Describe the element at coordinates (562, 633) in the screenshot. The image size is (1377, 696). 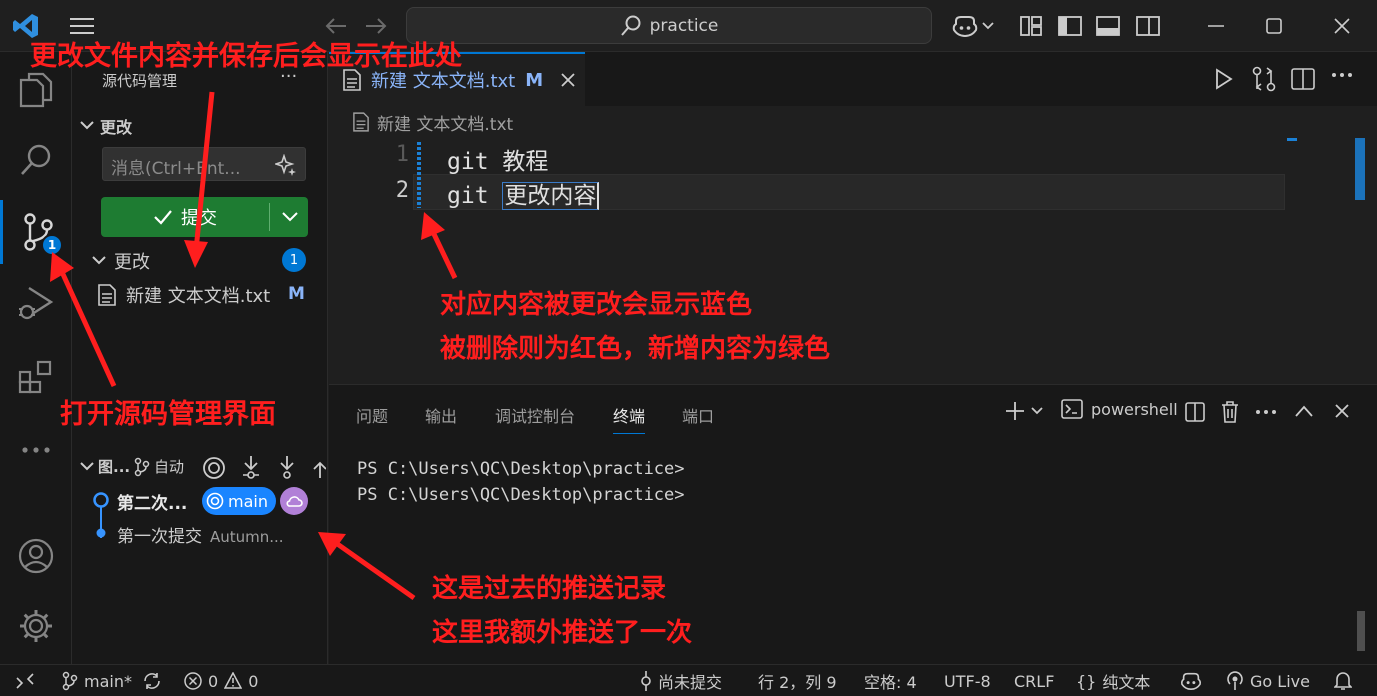
I see `annotation-history-note-2: 这里我额外推送了一次` at that location.